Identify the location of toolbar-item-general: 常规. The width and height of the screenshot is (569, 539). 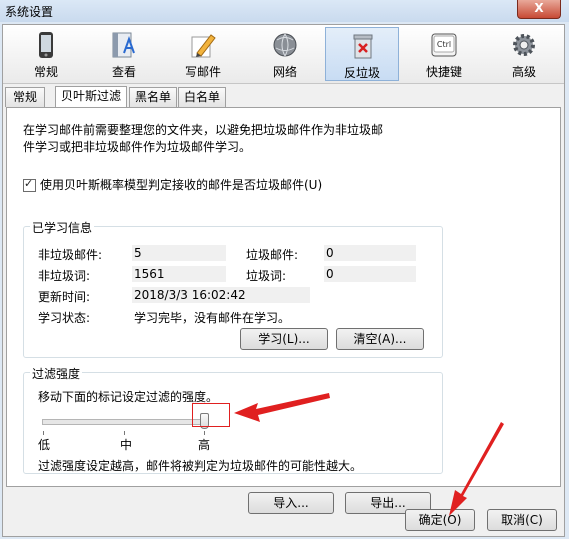
(46, 54).